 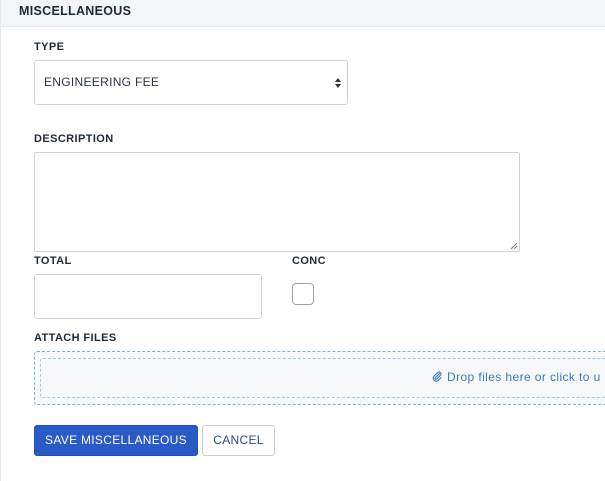 What do you see at coordinates (191, 82) in the screenshot?
I see `type-select: ENGINEERING FEE` at bounding box center [191, 82].